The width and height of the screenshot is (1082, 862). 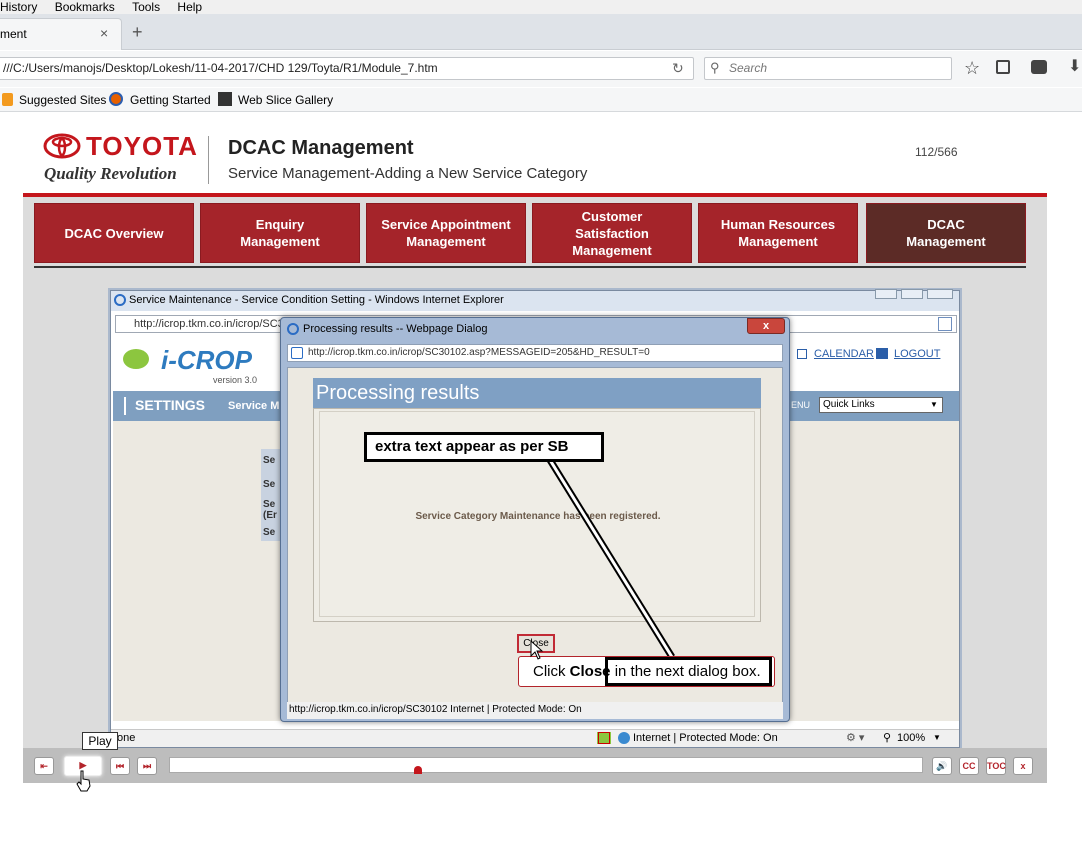 What do you see at coordinates (418, 770) in the screenshot?
I see `progress-thumb` at bounding box center [418, 770].